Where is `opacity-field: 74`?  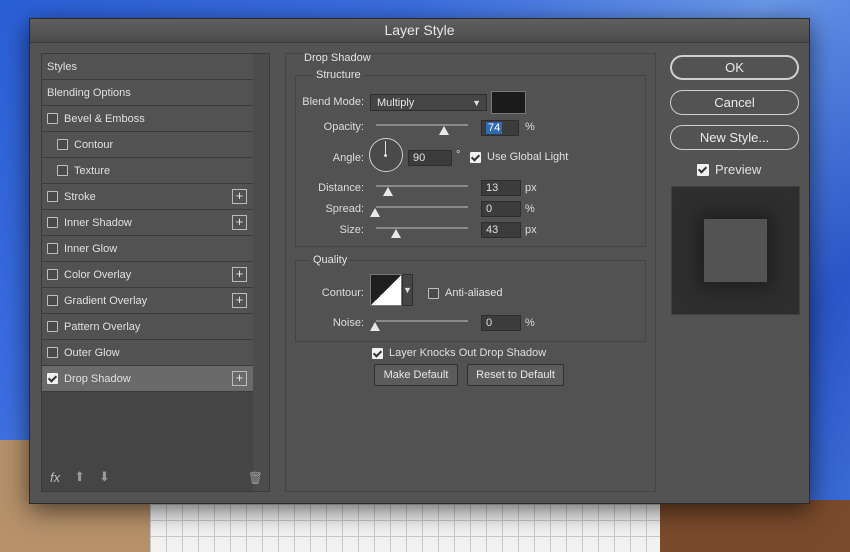 opacity-field: 74 is located at coordinates (500, 128).